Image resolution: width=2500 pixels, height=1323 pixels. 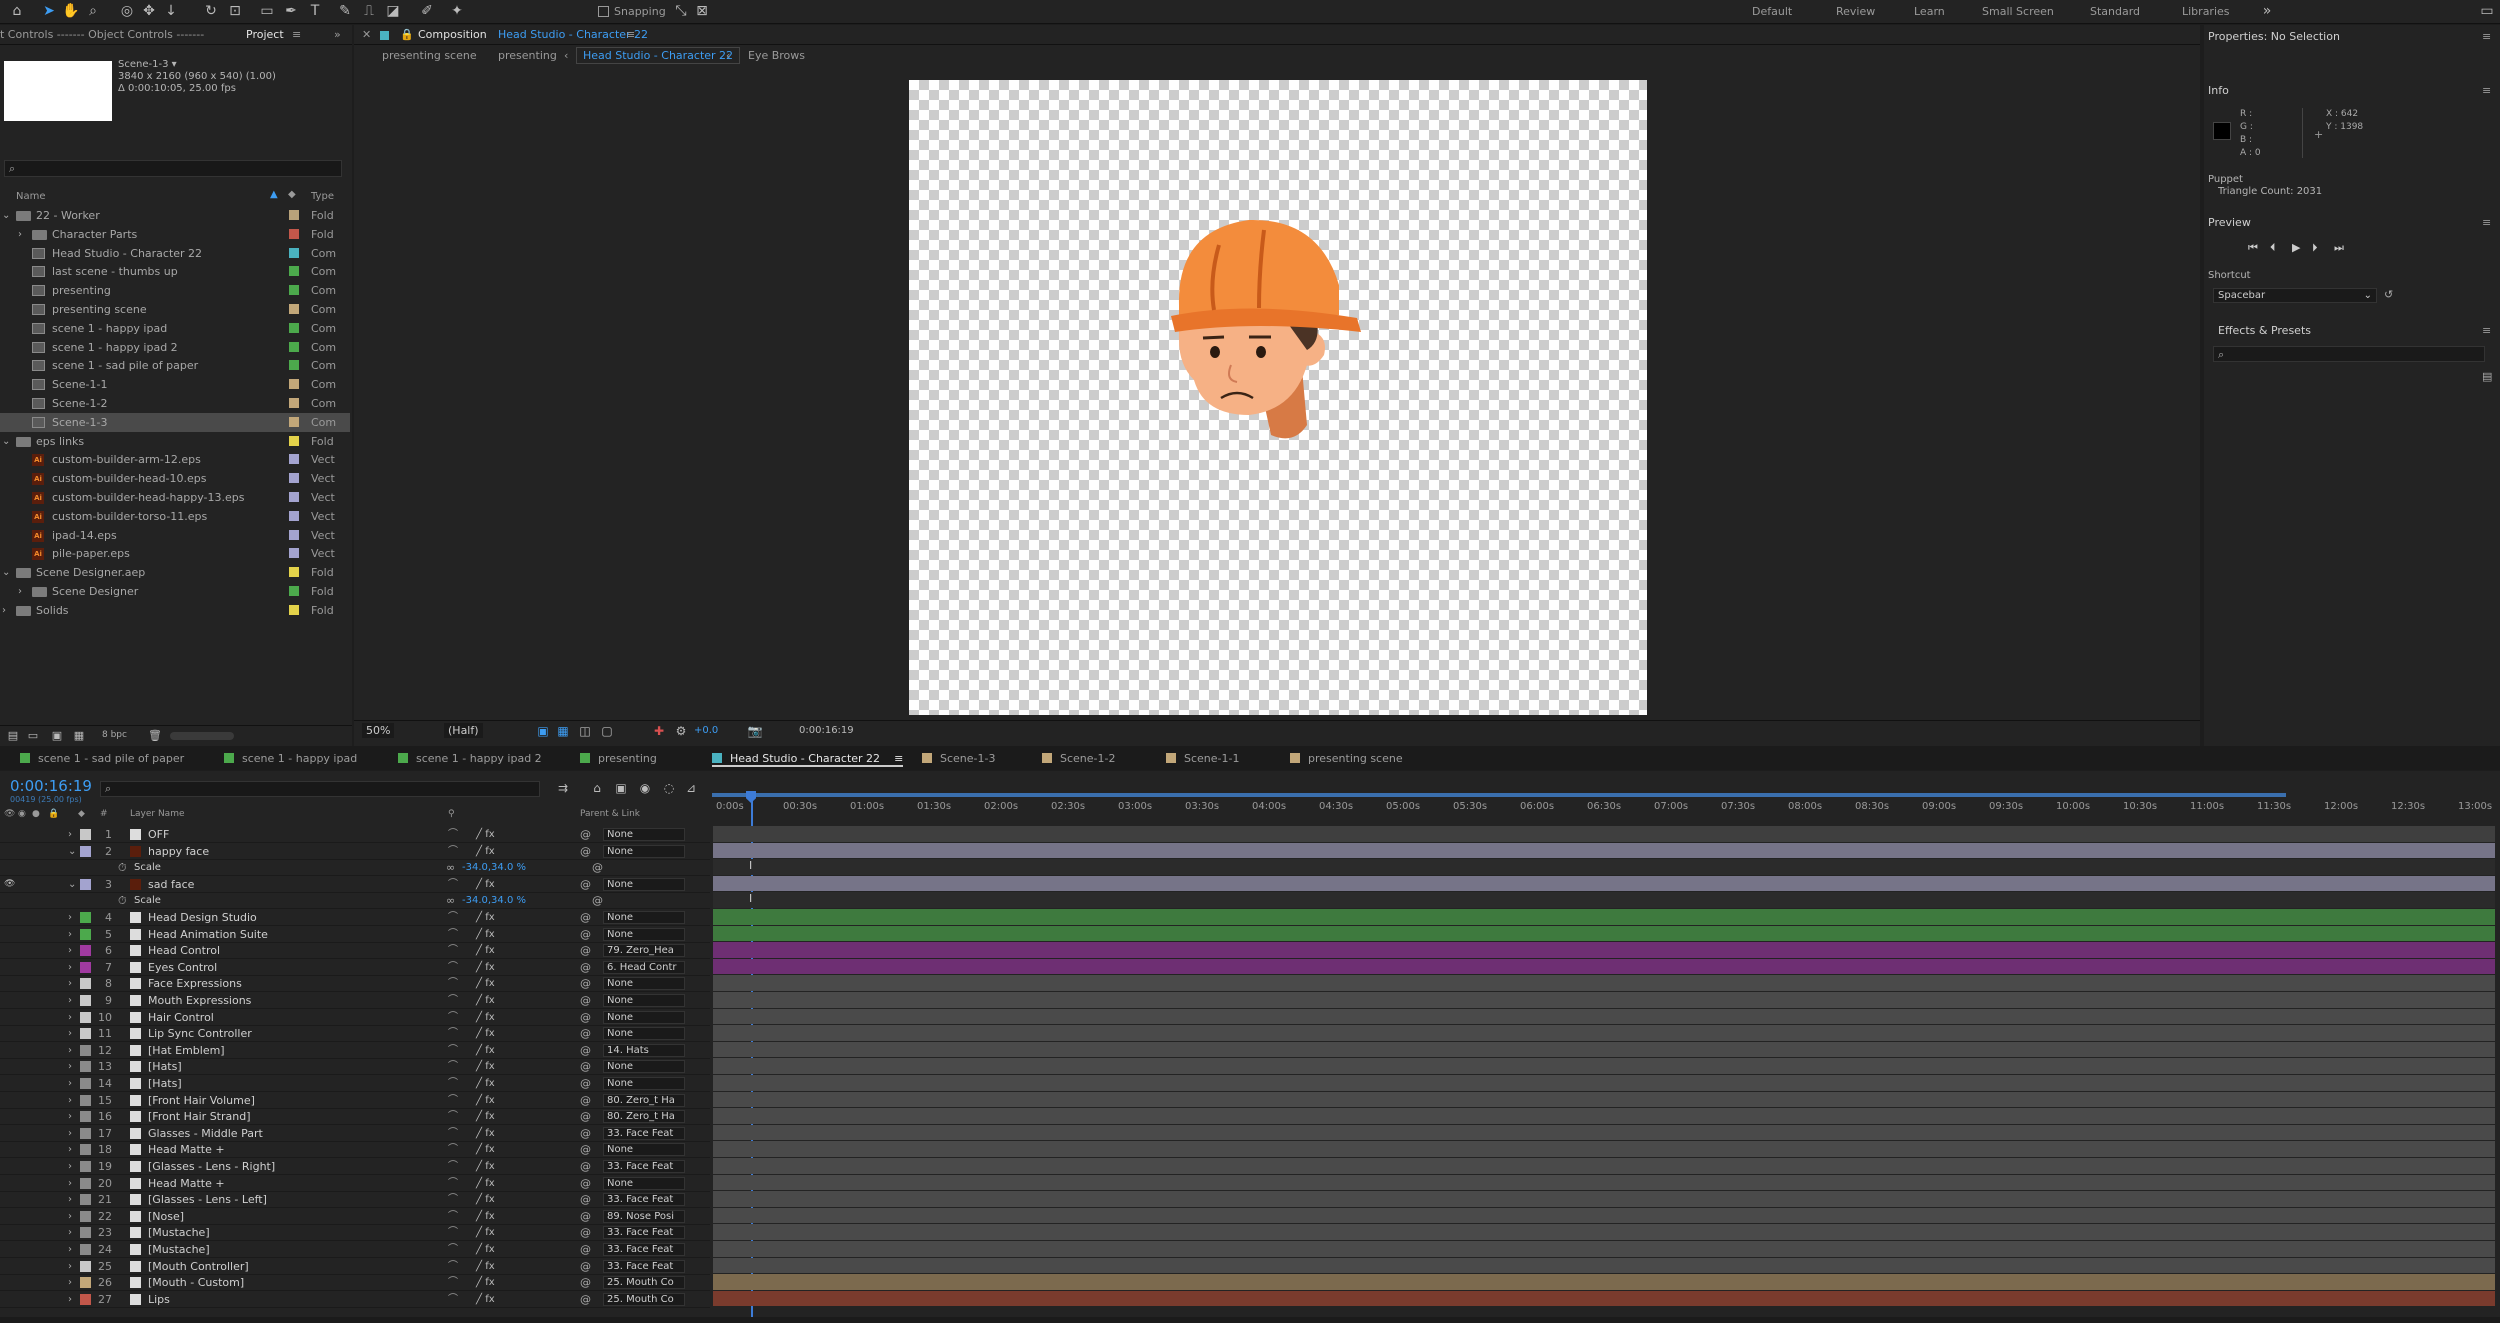 What do you see at coordinates (355, 1034) in the screenshot?
I see `layer-row: › 11 Lip Sync Controller ⌒ ╱ fx @ None` at bounding box center [355, 1034].